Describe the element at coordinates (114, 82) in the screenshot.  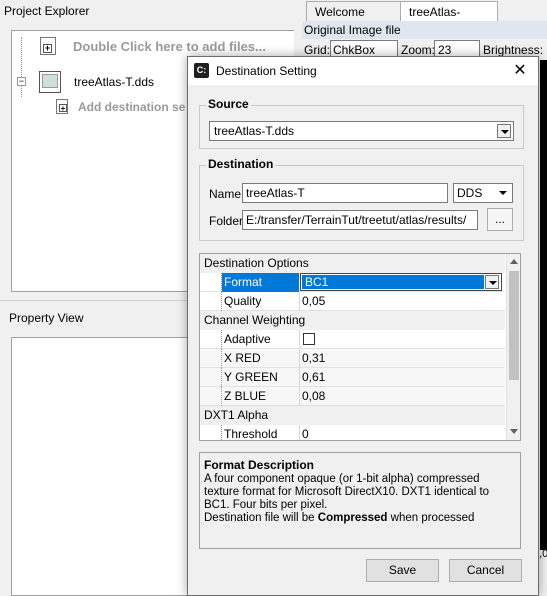
I see `tree-file-label: treeAtlas-T.dds` at that location.